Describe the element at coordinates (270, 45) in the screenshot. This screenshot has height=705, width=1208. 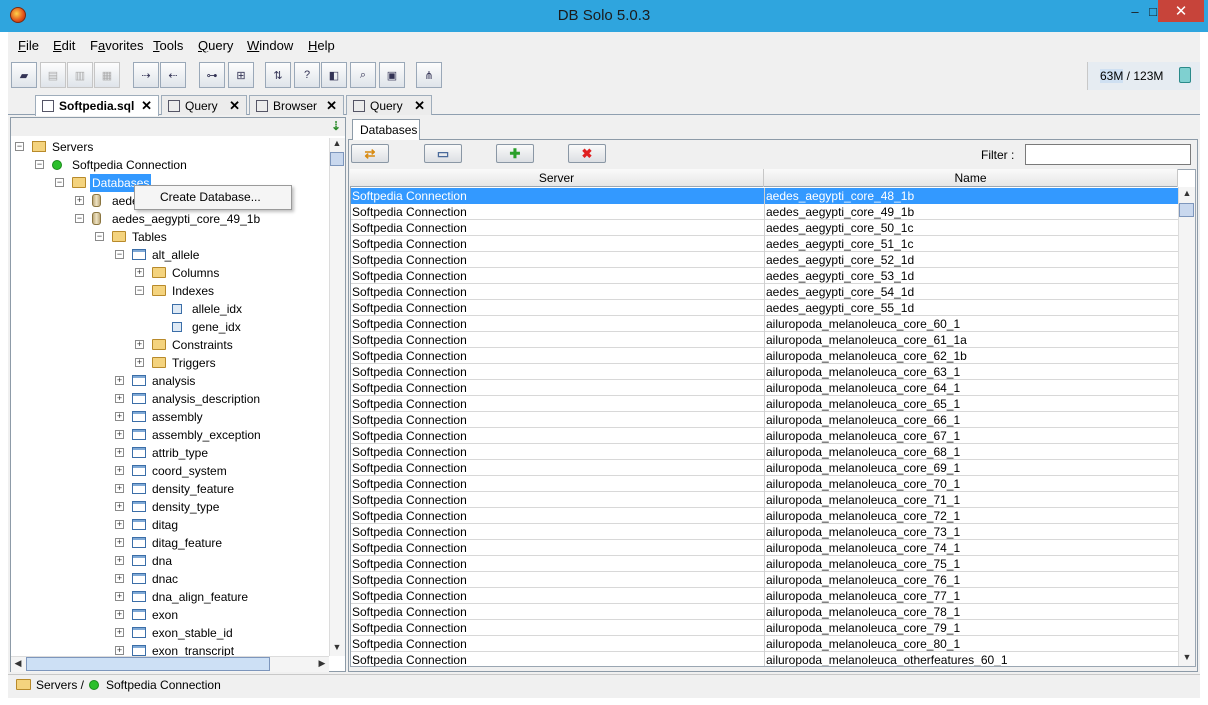
I see `menu-item-5: Window` at that location.